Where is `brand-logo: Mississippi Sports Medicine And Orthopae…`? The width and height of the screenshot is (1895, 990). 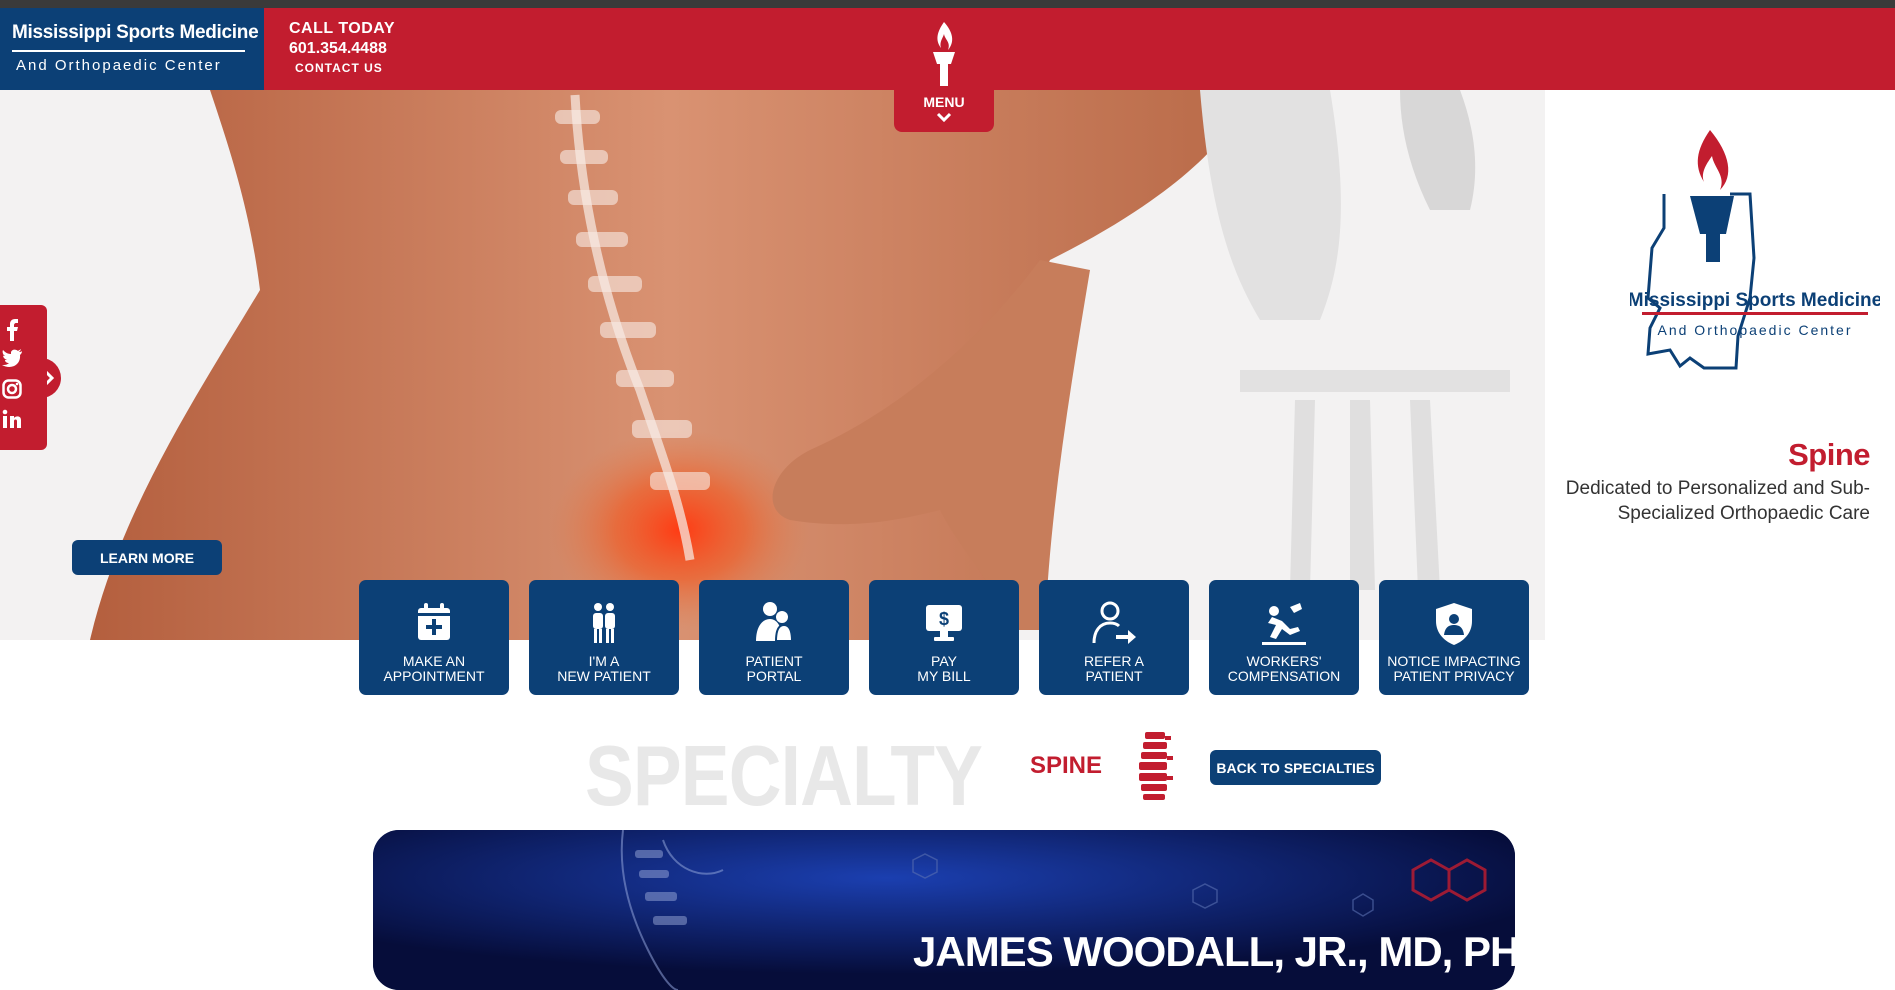 brand-logo: Mississippi Sports Medicine And Orthopae… is located at coordinates (132, 49).